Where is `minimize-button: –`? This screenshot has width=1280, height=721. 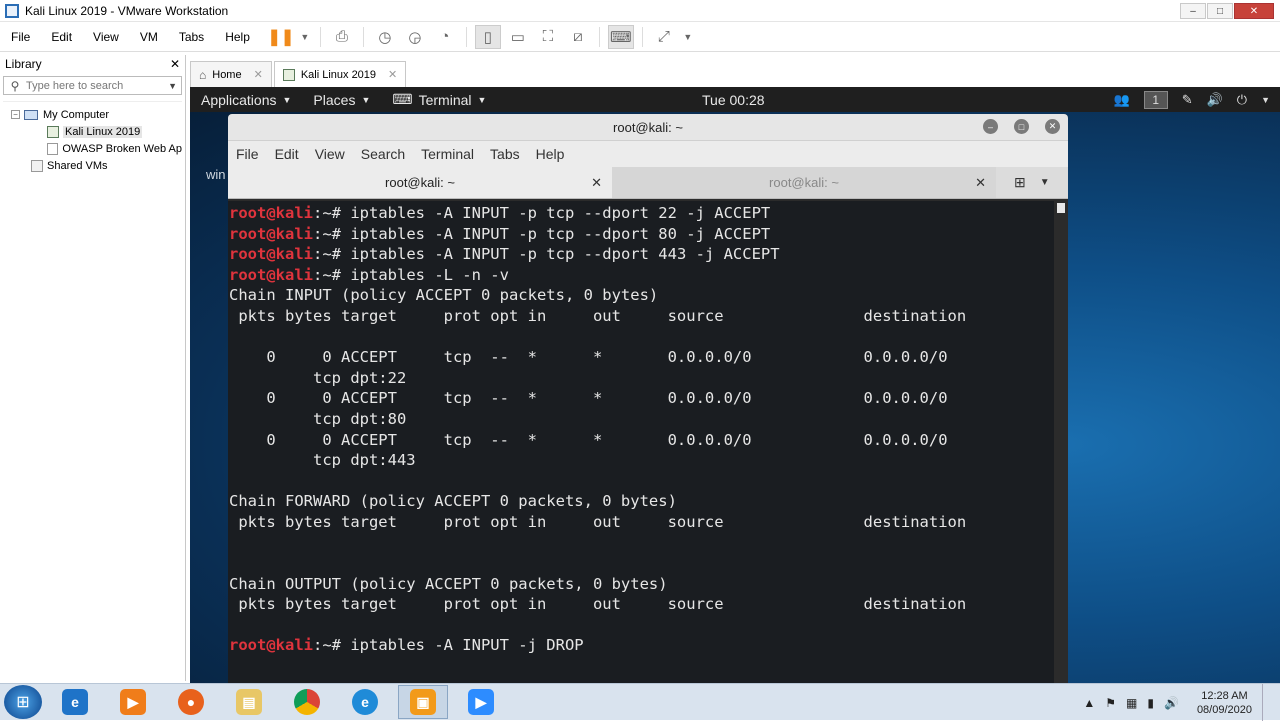 minimize-button: – is located at coordinates (1193, 11).